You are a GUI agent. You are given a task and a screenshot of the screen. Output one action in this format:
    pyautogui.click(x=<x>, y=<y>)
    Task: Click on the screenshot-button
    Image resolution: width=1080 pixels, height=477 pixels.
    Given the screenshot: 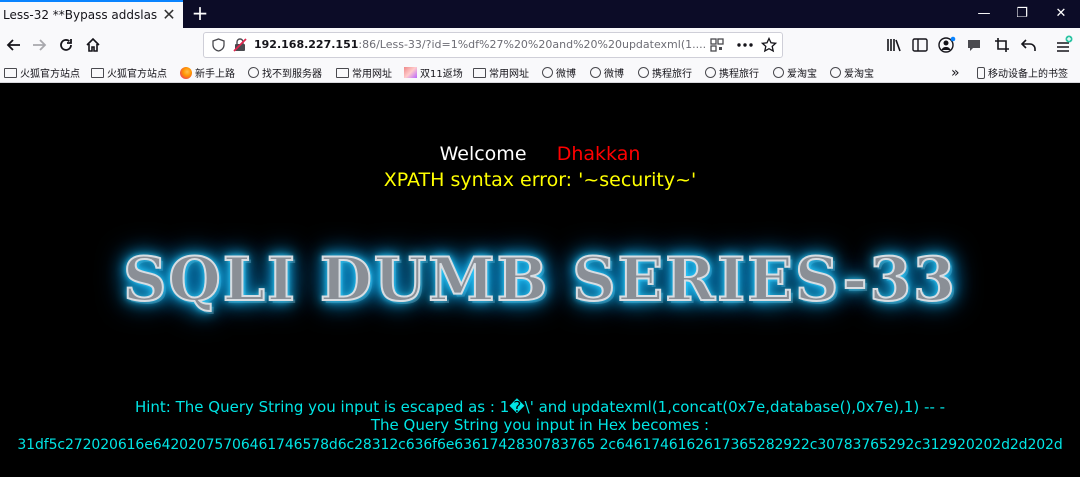 What is the action you would take?
    pyautogui.click(x=1002, y=45)
    